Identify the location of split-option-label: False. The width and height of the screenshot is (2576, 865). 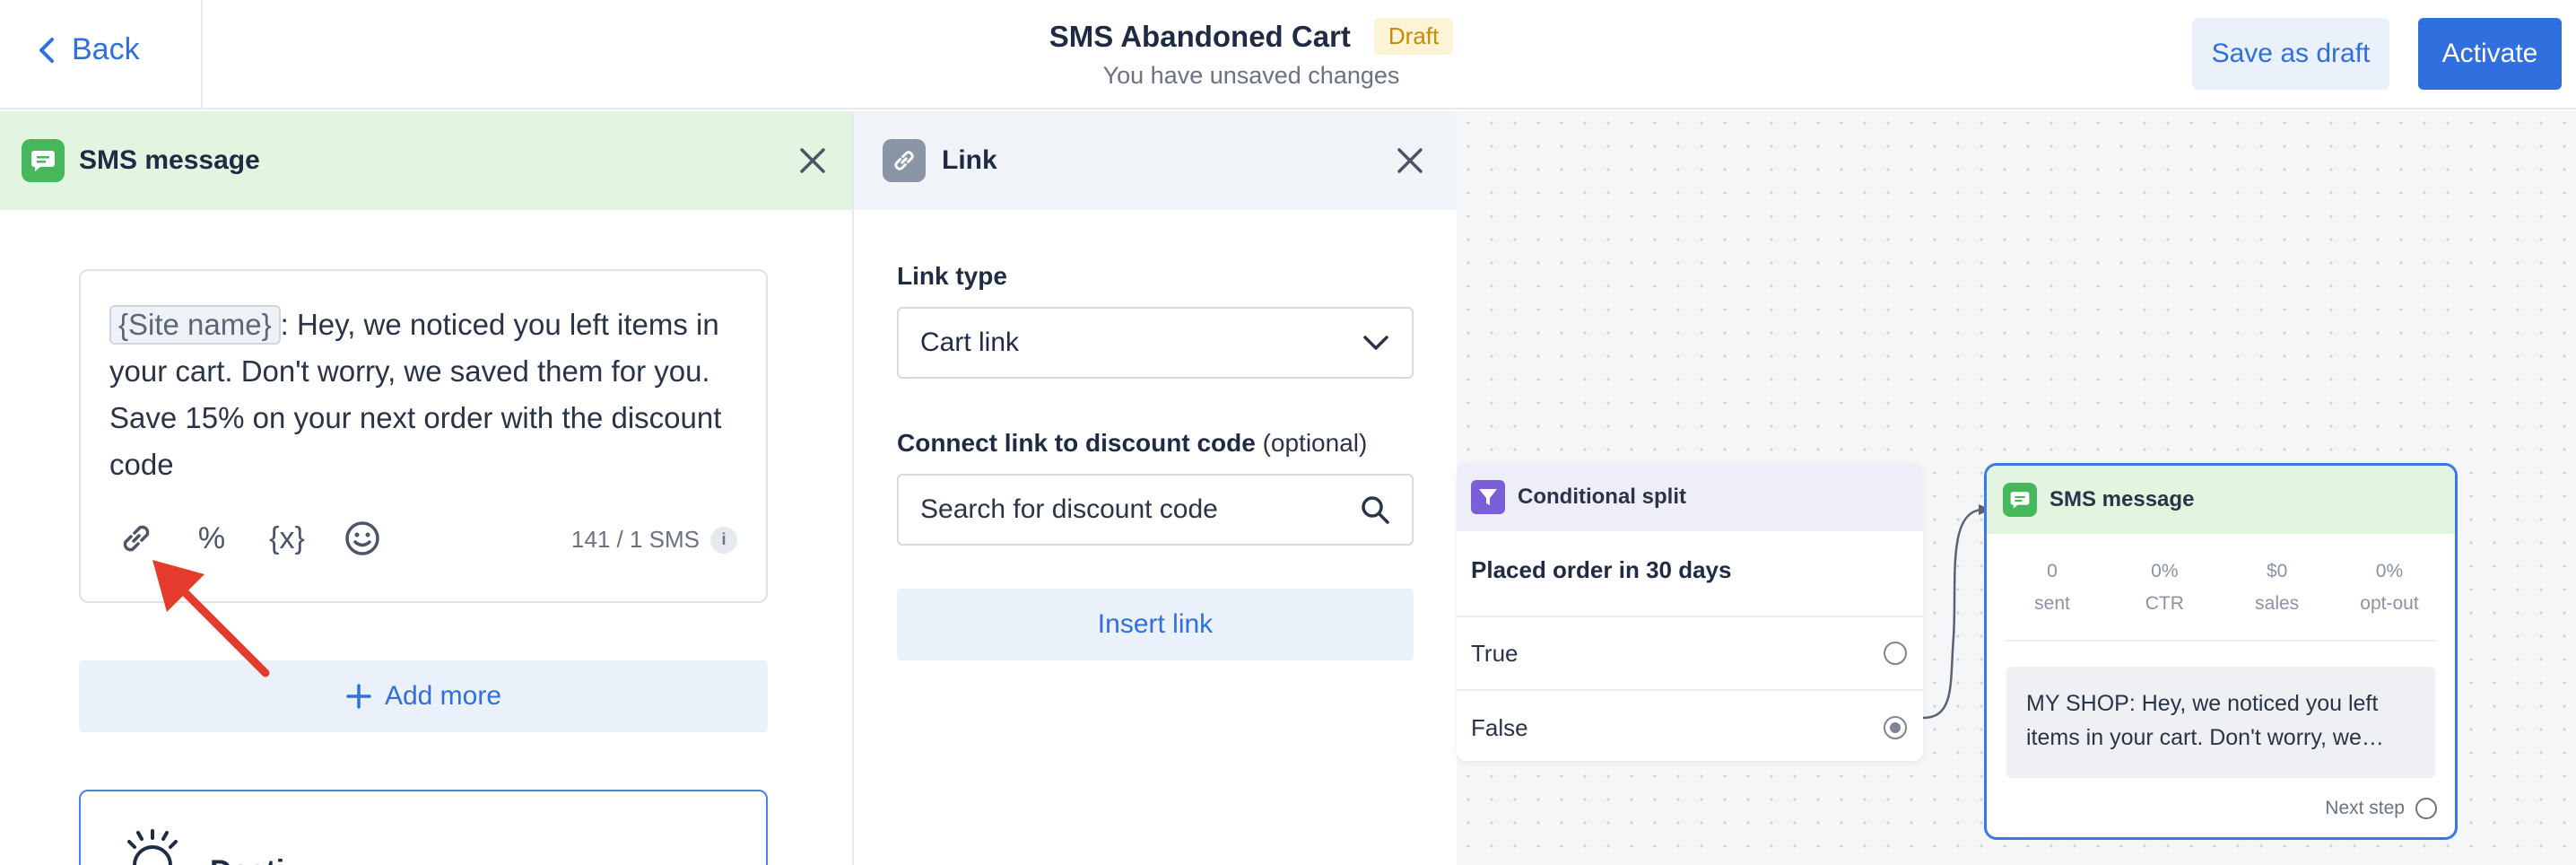
(1499, 727).